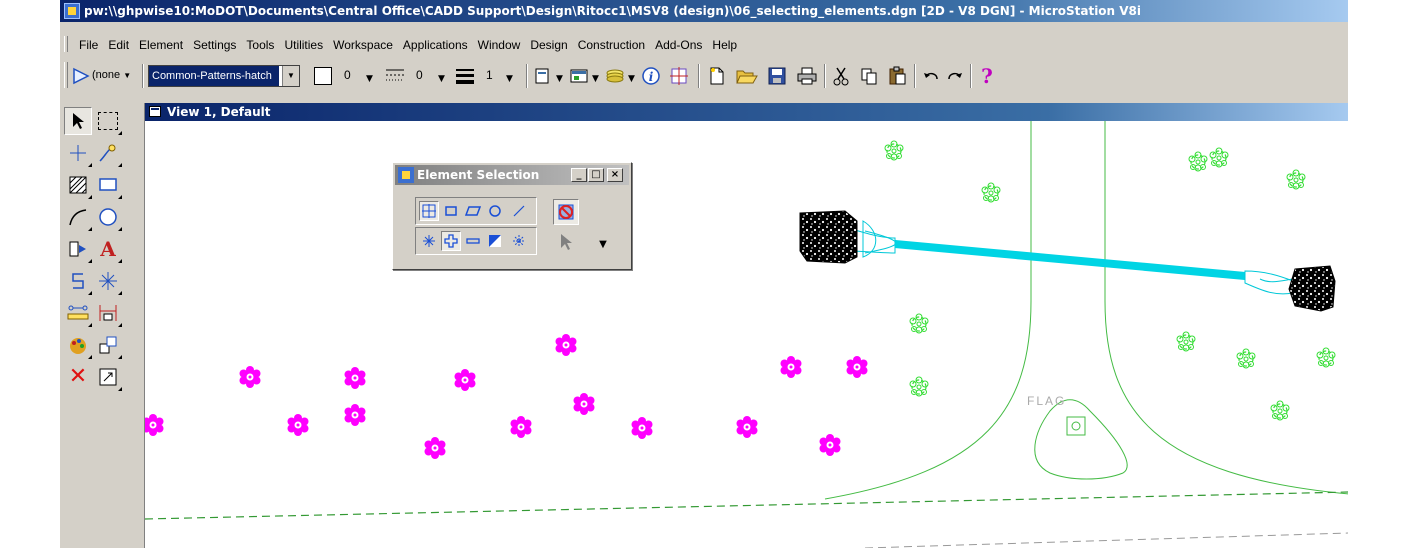 The height and width of the screenshot is (548, 1408). What do you see at coordinates (108, 153) in the screenshot?
I see `measure-tool-icon` at bounding box center [108, 153].